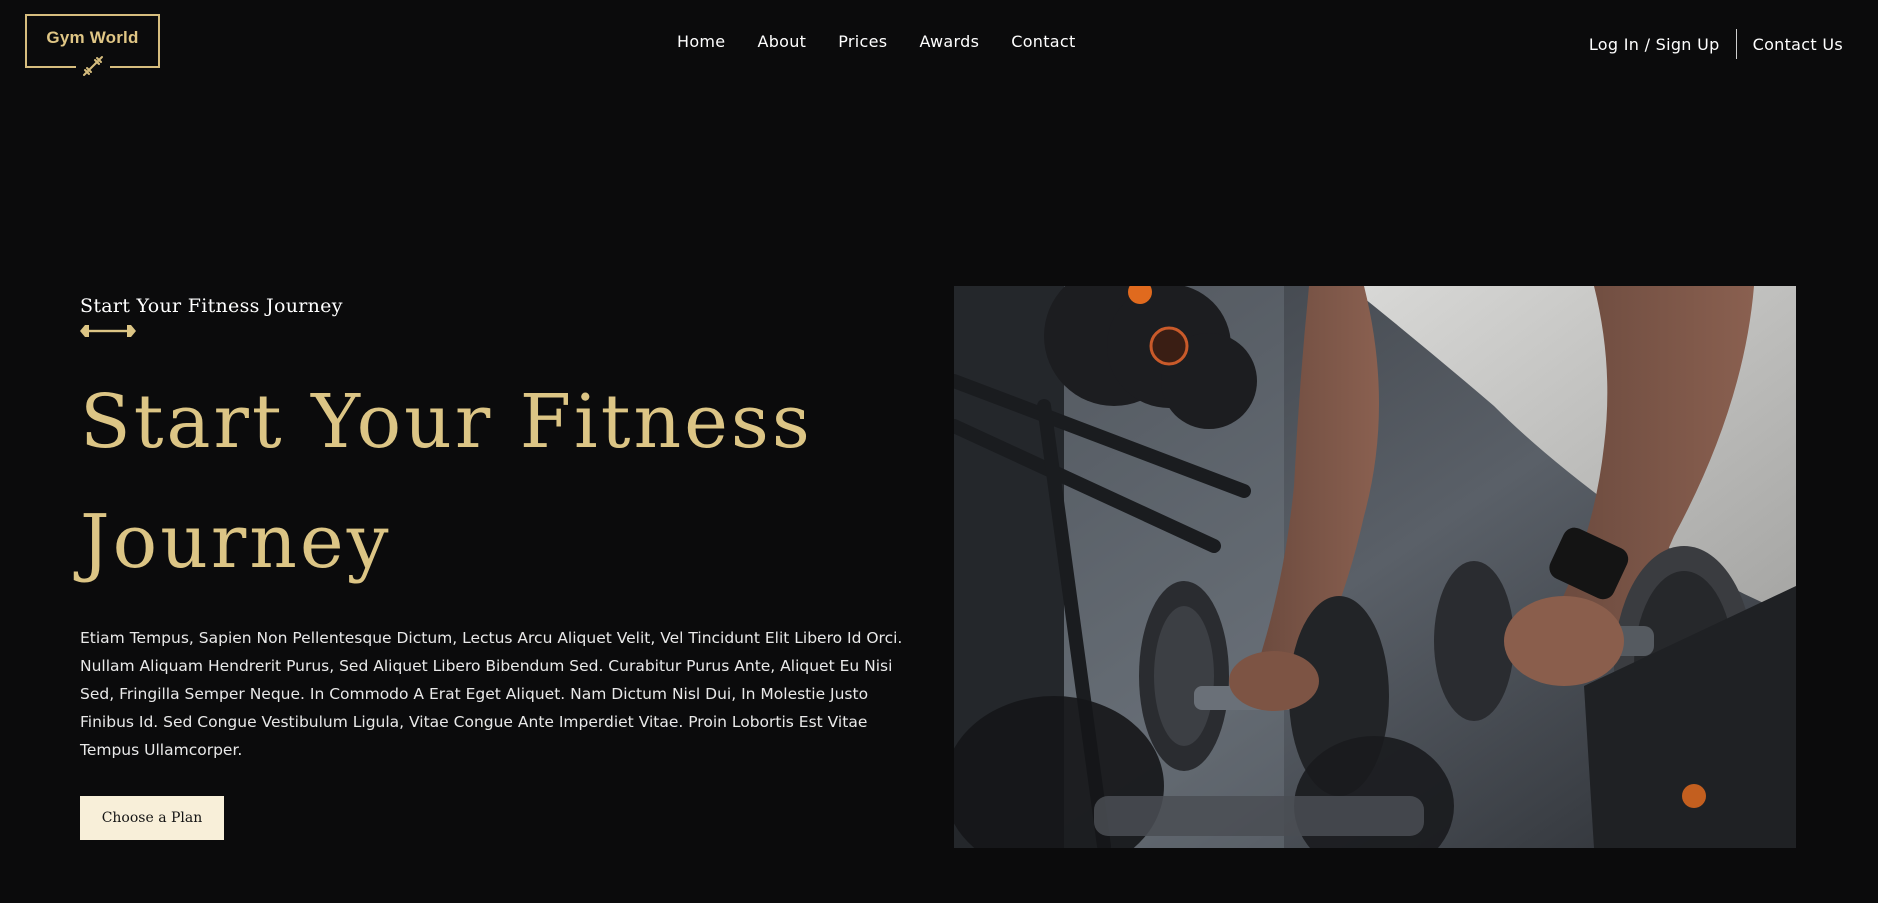 The image size is (1878, 903). What do you see at coordinates (1798, 44) in the screenshot?
I see `contact-us-link: Contact Us` at bounding box center [1798, 44].